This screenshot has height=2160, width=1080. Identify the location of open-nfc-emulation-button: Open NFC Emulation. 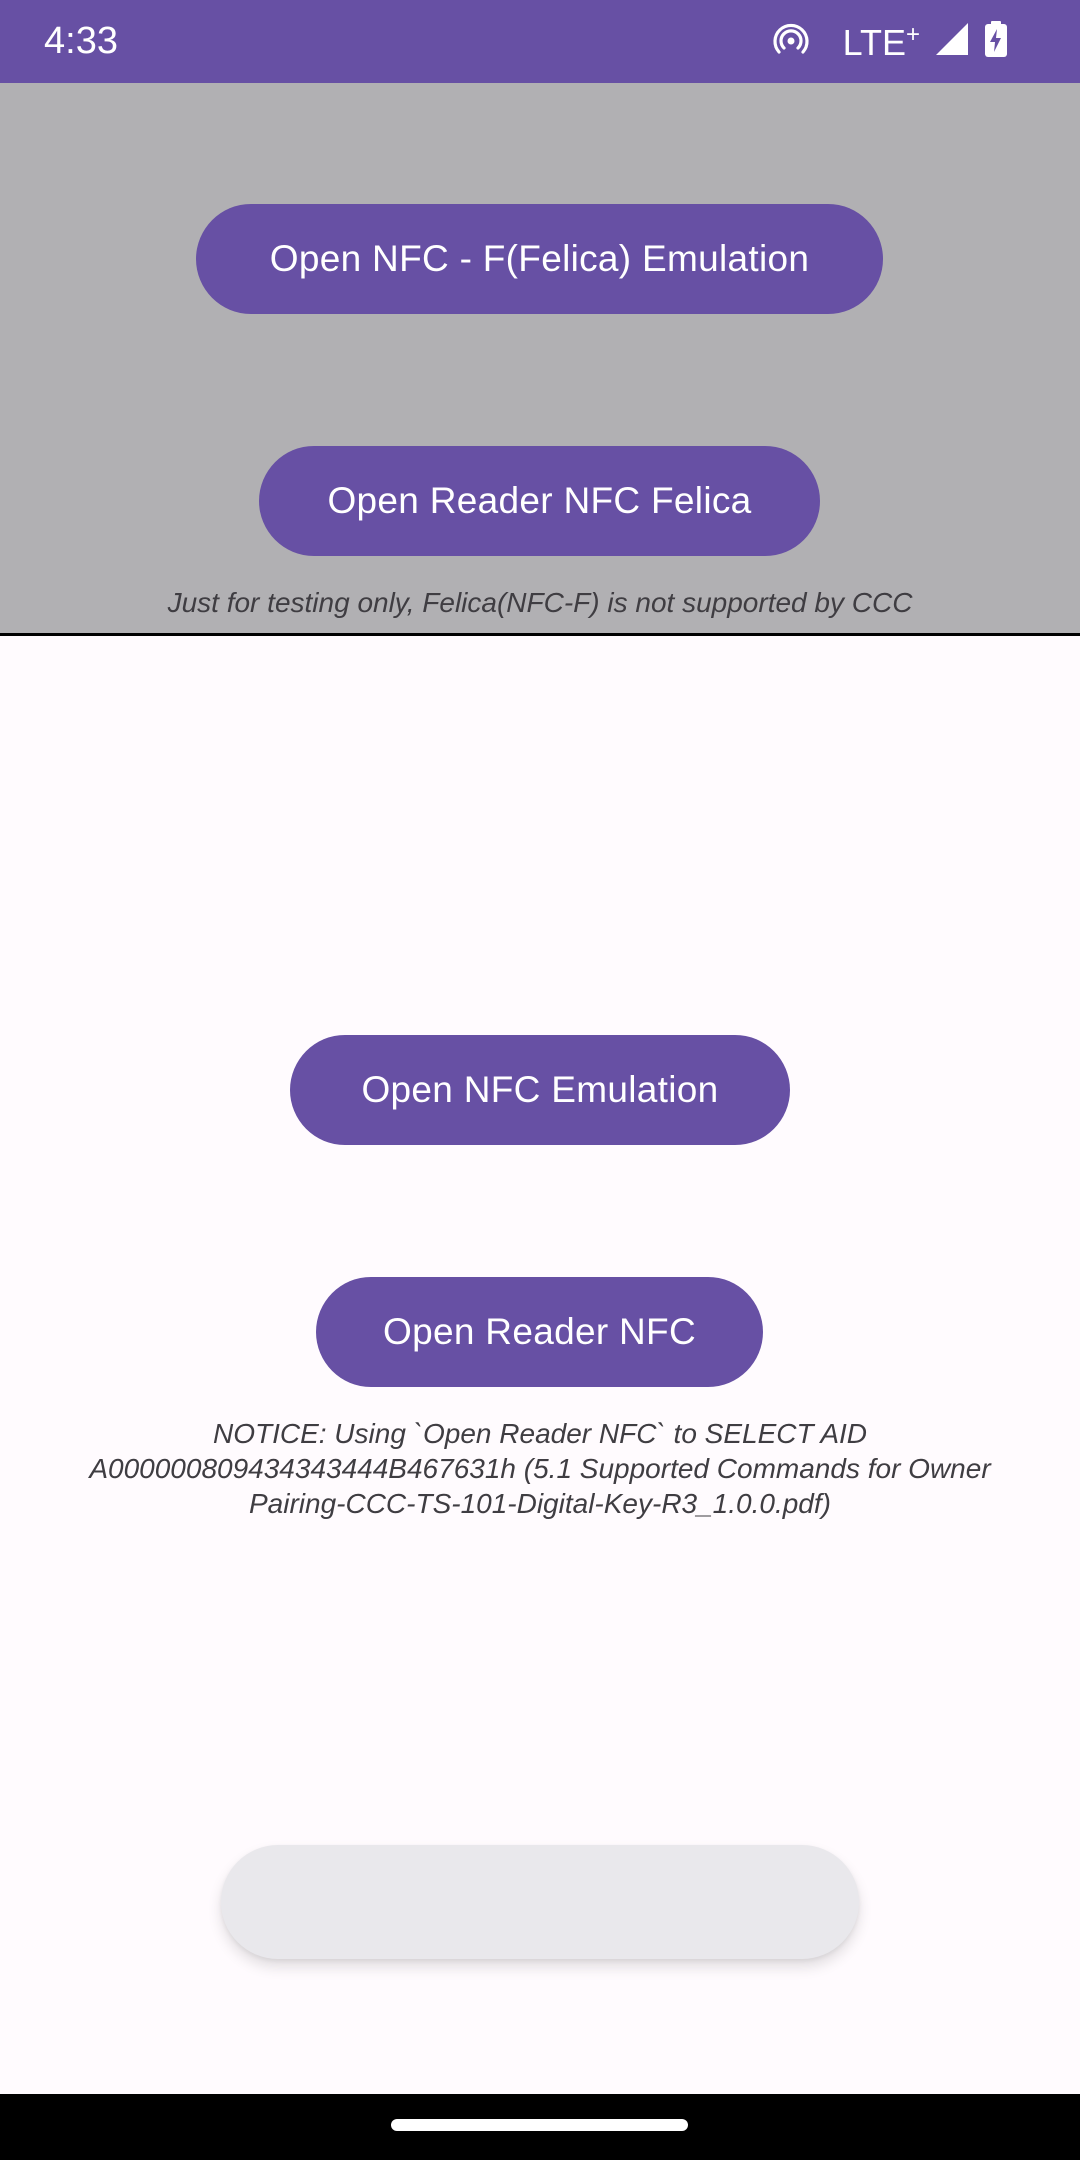
(540, 1090).